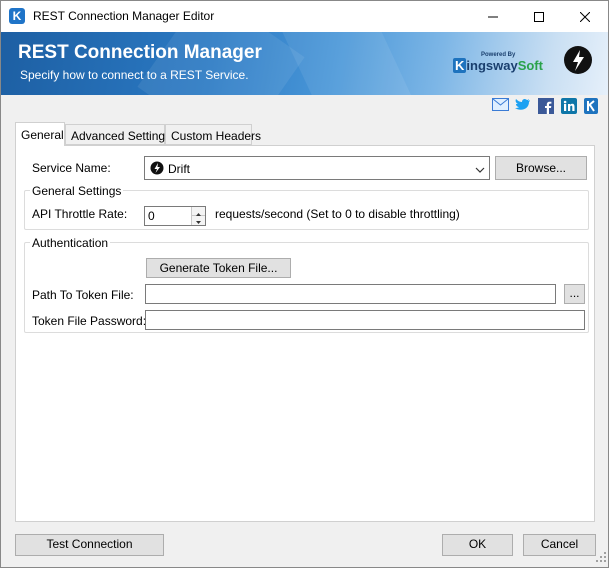 The image size is (609, 568). What do you see at coordinates (40, 134) in the screenshot?
I see `tab-general: General` at bounding box center [40, 134].